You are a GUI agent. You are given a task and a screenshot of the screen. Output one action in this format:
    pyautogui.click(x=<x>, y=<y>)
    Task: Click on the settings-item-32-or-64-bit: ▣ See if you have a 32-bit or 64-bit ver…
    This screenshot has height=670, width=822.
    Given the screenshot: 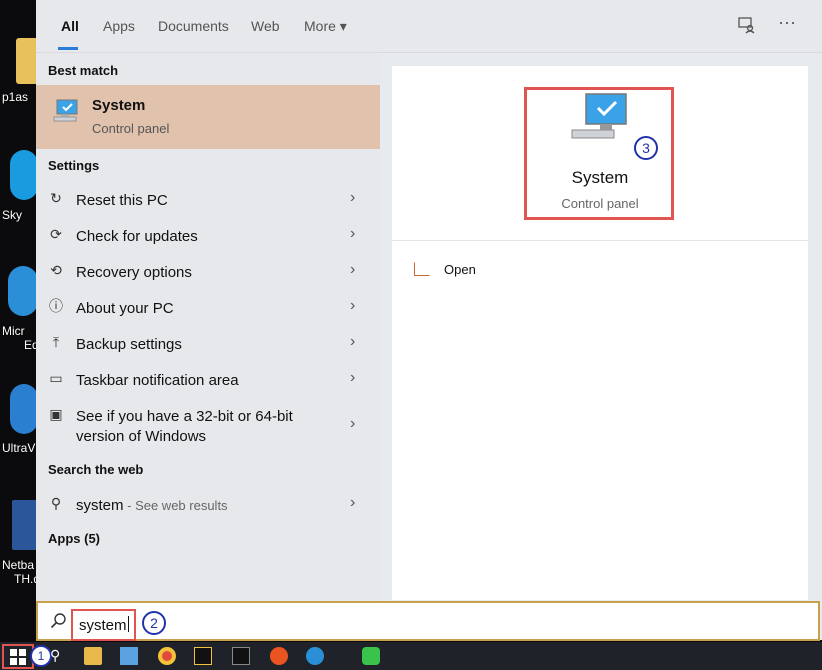 What is the action you would take?
    pyautogui.click(x=208, y=425)
    